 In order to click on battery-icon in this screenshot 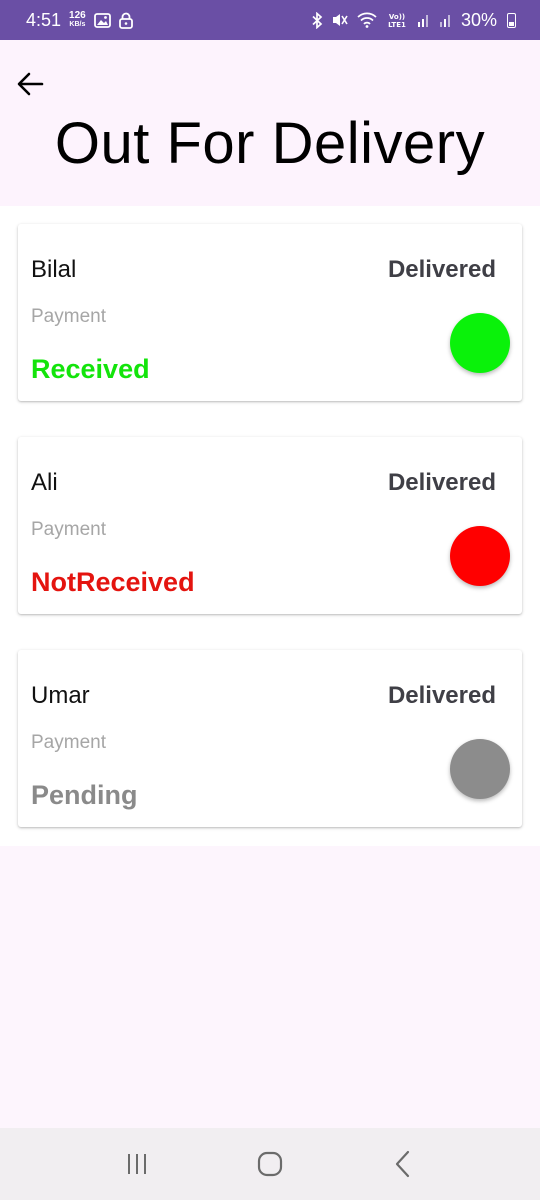, I will do `click(511, 20)`.